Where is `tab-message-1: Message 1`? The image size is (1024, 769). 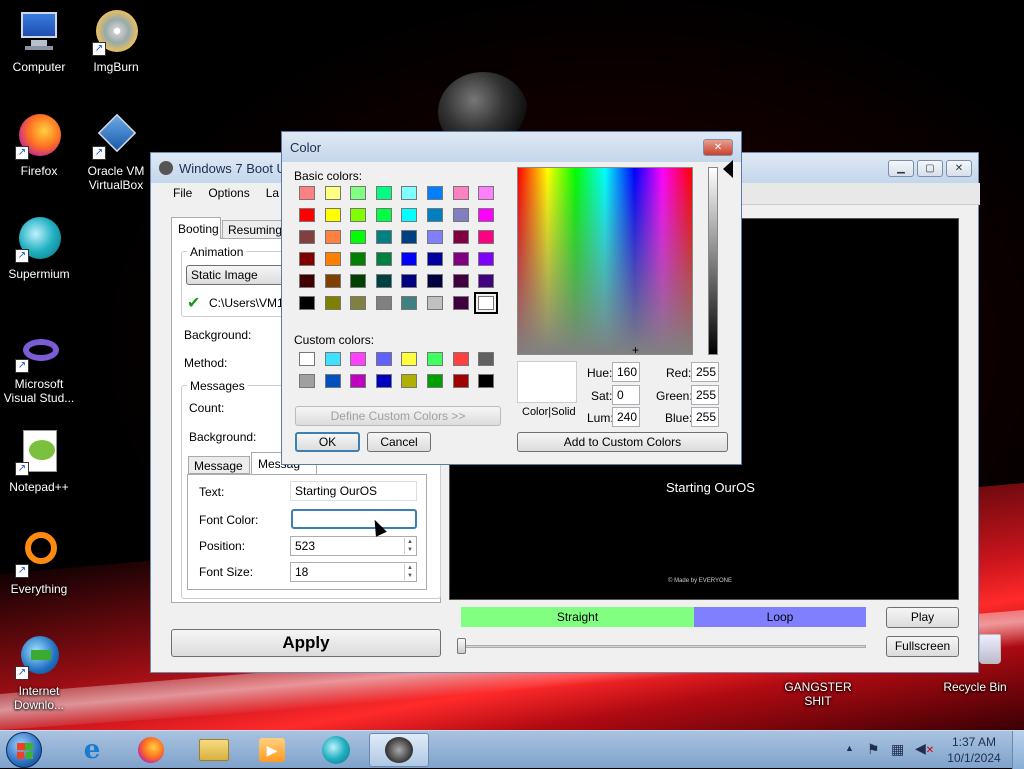
tab-message-1: Message 1 is located at coordinates (219, 471).